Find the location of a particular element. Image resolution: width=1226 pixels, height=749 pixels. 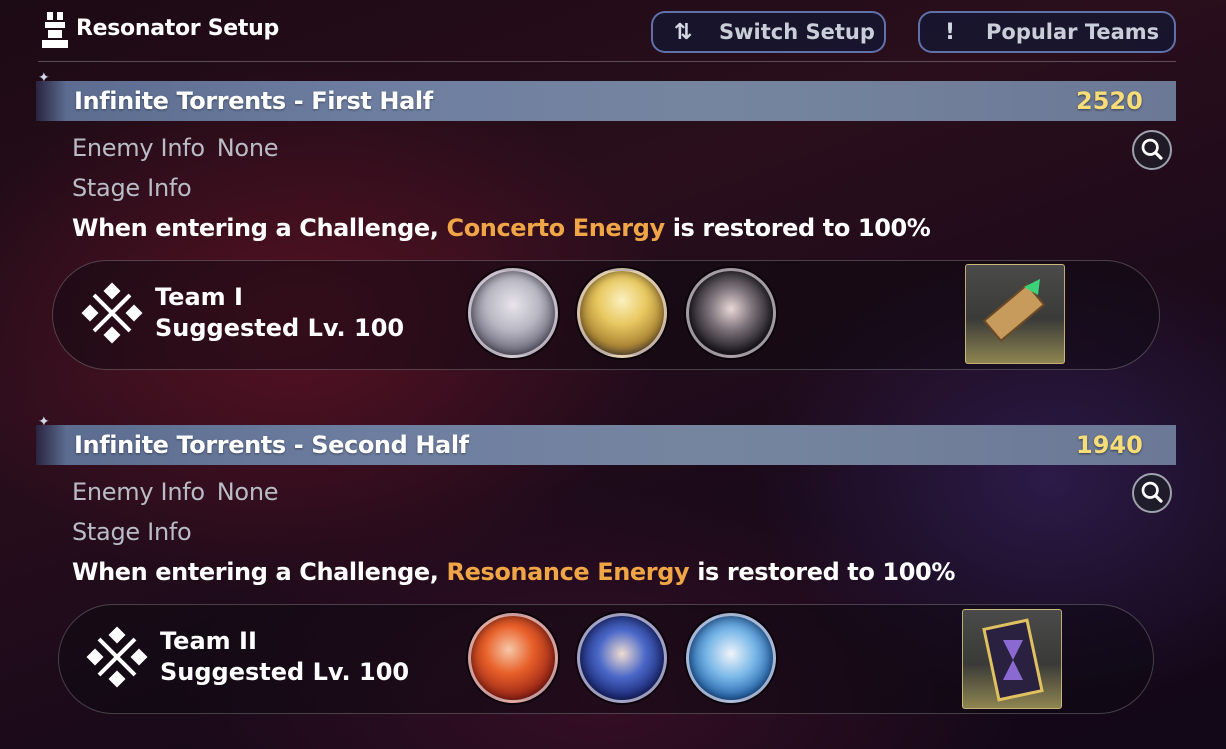

switch-icon: ⇅ is located at coordinates (683, 32).